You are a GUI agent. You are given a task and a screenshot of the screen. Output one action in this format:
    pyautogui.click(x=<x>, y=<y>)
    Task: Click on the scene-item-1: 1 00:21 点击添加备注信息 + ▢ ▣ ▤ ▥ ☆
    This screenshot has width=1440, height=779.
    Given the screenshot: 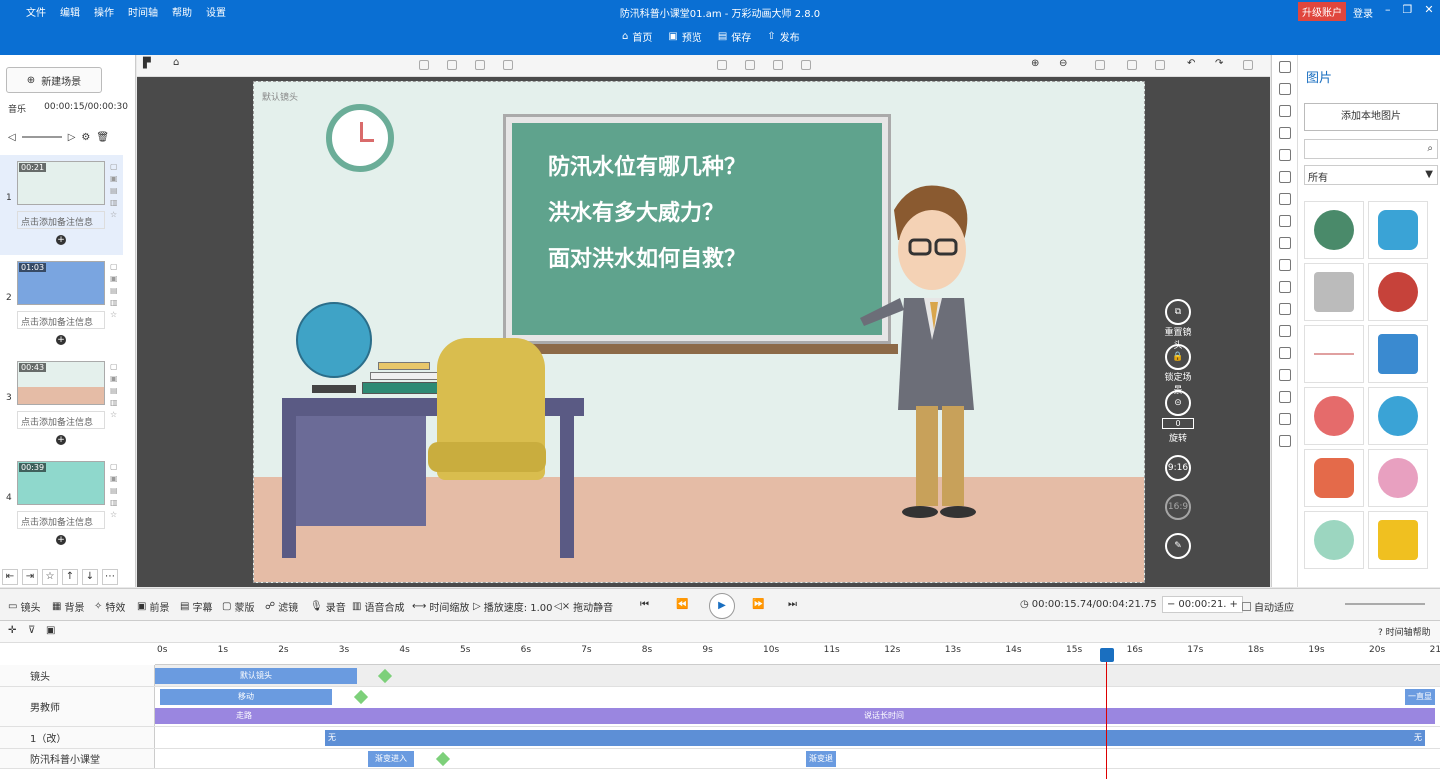 What is the action you would take?
    pyautogui.click(x=61, y=205)
    